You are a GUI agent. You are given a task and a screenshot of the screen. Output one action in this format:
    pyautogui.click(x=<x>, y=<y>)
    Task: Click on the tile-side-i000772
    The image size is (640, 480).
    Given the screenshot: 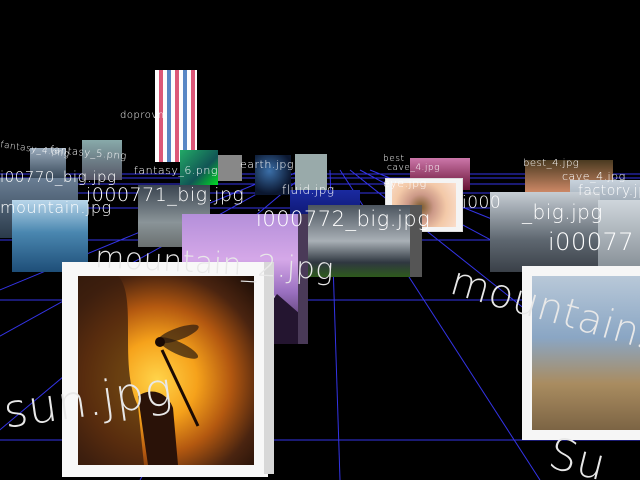 What is the action you would take?
    pyautogui.click(x=416, y=241)
    